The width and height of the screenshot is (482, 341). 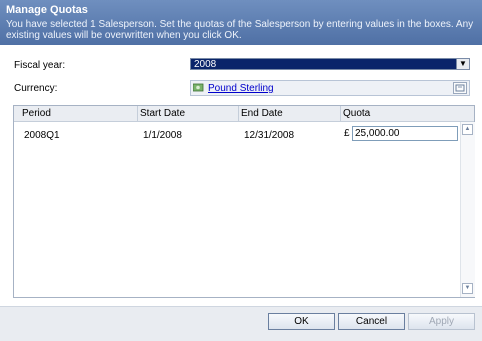 I want to click on period-cell: 2008Q1, so click(x=42, y=135).